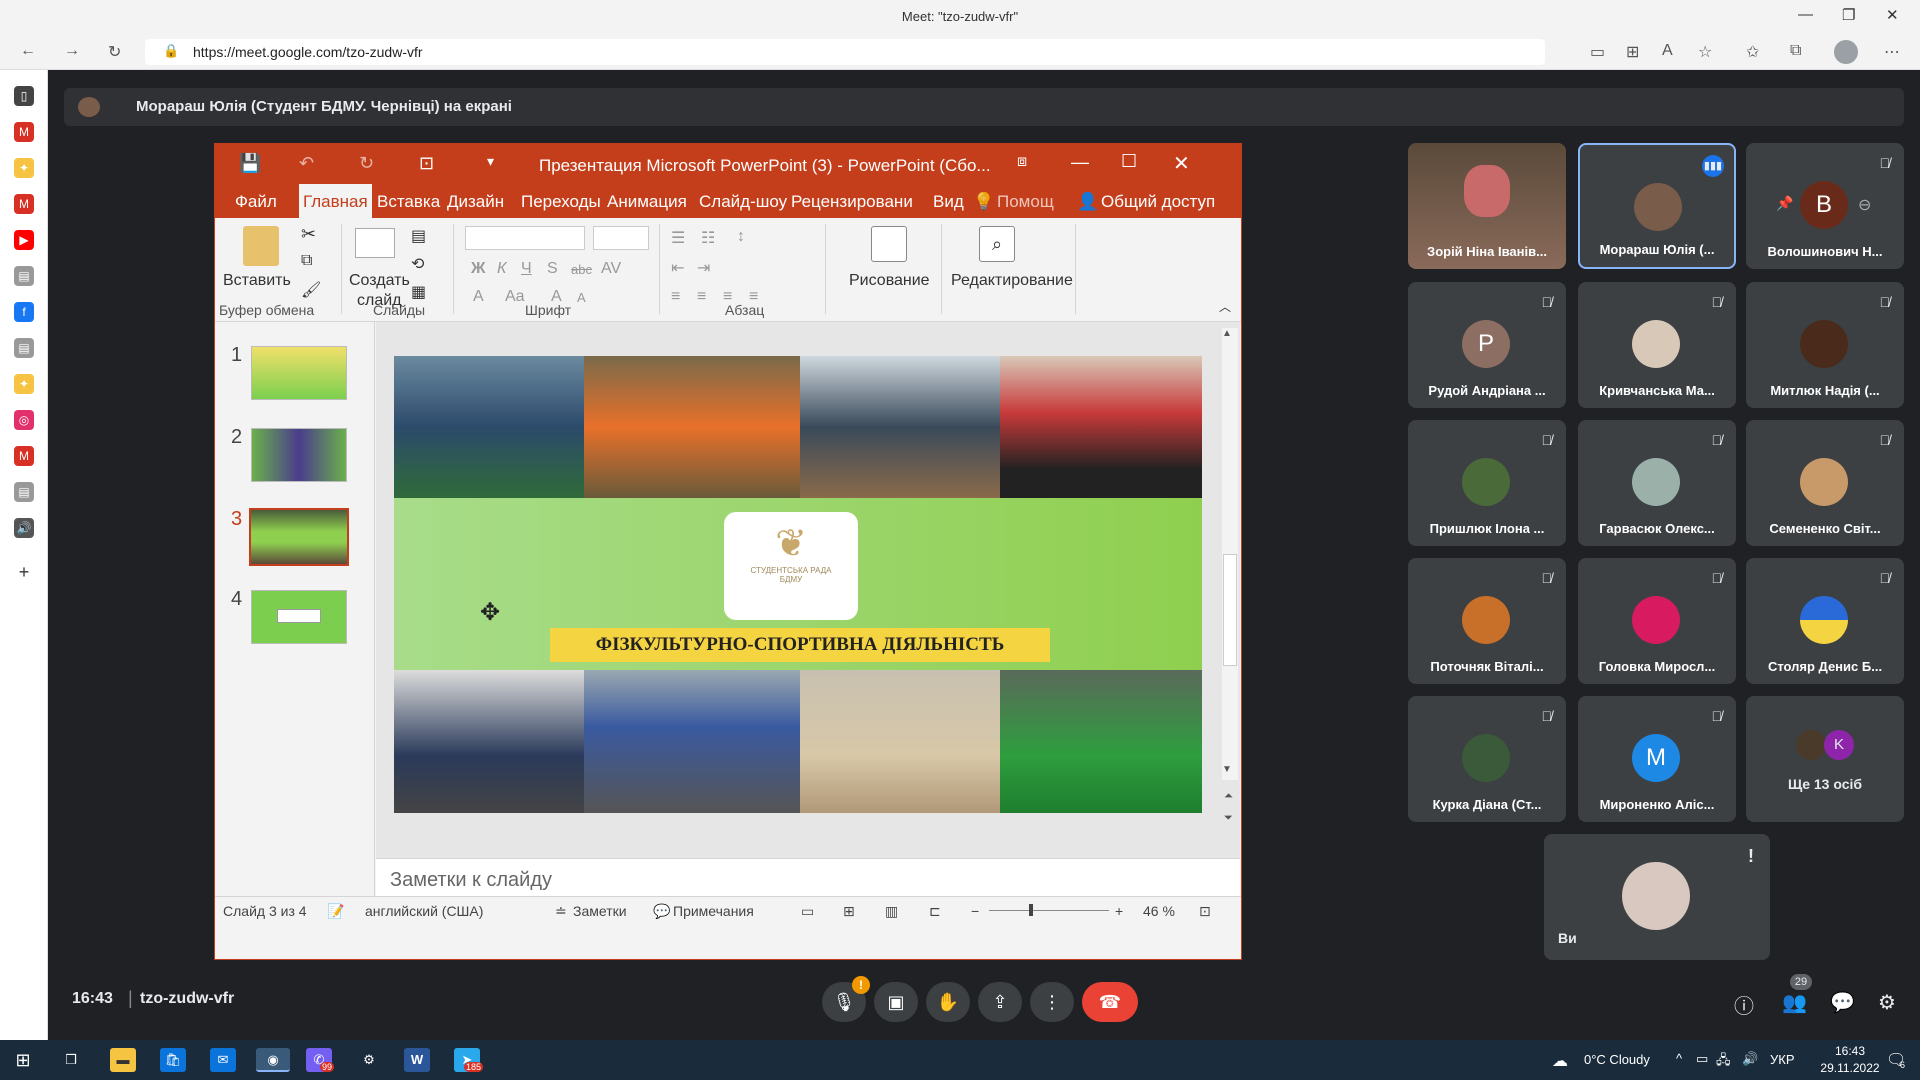 This screenshot has height=1080, width=1920. Describe the element at coordinates (424, 911) in the screenshot. I see `language-indicator: английский (США)` at that location.